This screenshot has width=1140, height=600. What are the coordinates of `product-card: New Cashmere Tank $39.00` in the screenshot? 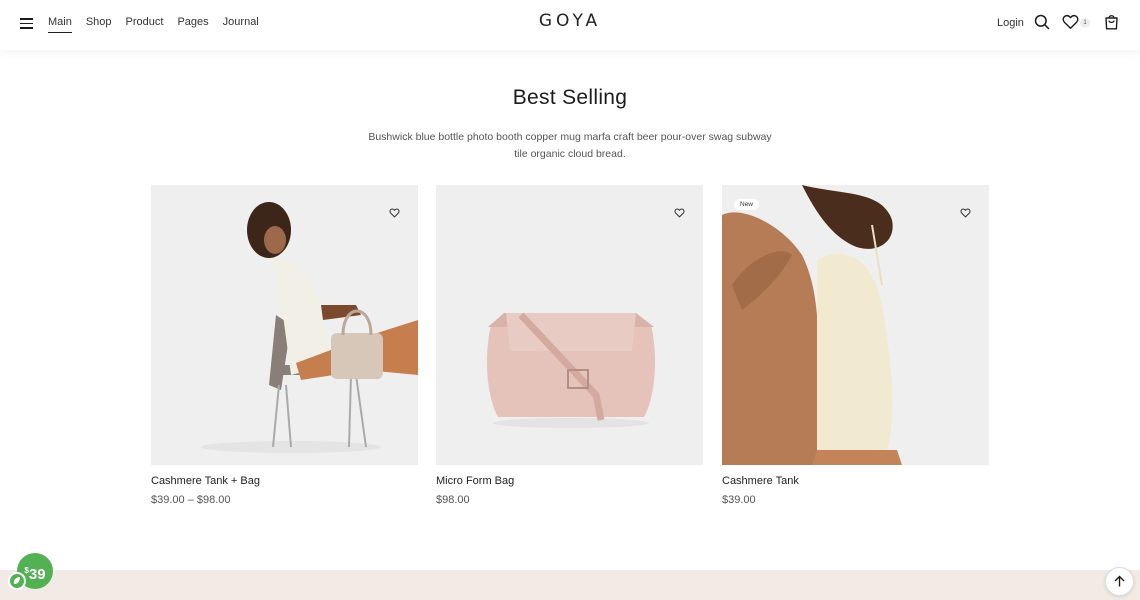 It's located at (855, 345).